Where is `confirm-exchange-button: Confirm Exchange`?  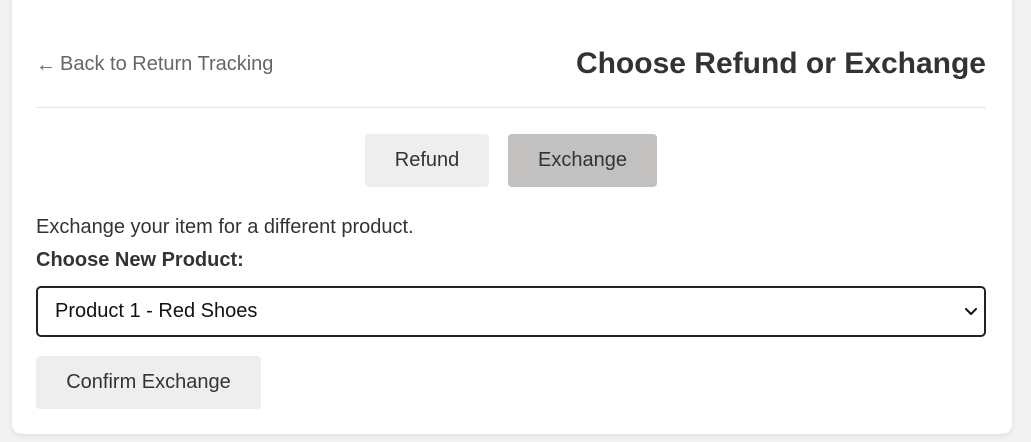
confirm-exchange-button: Confirm Exchange is located at coordinates (148, 382).